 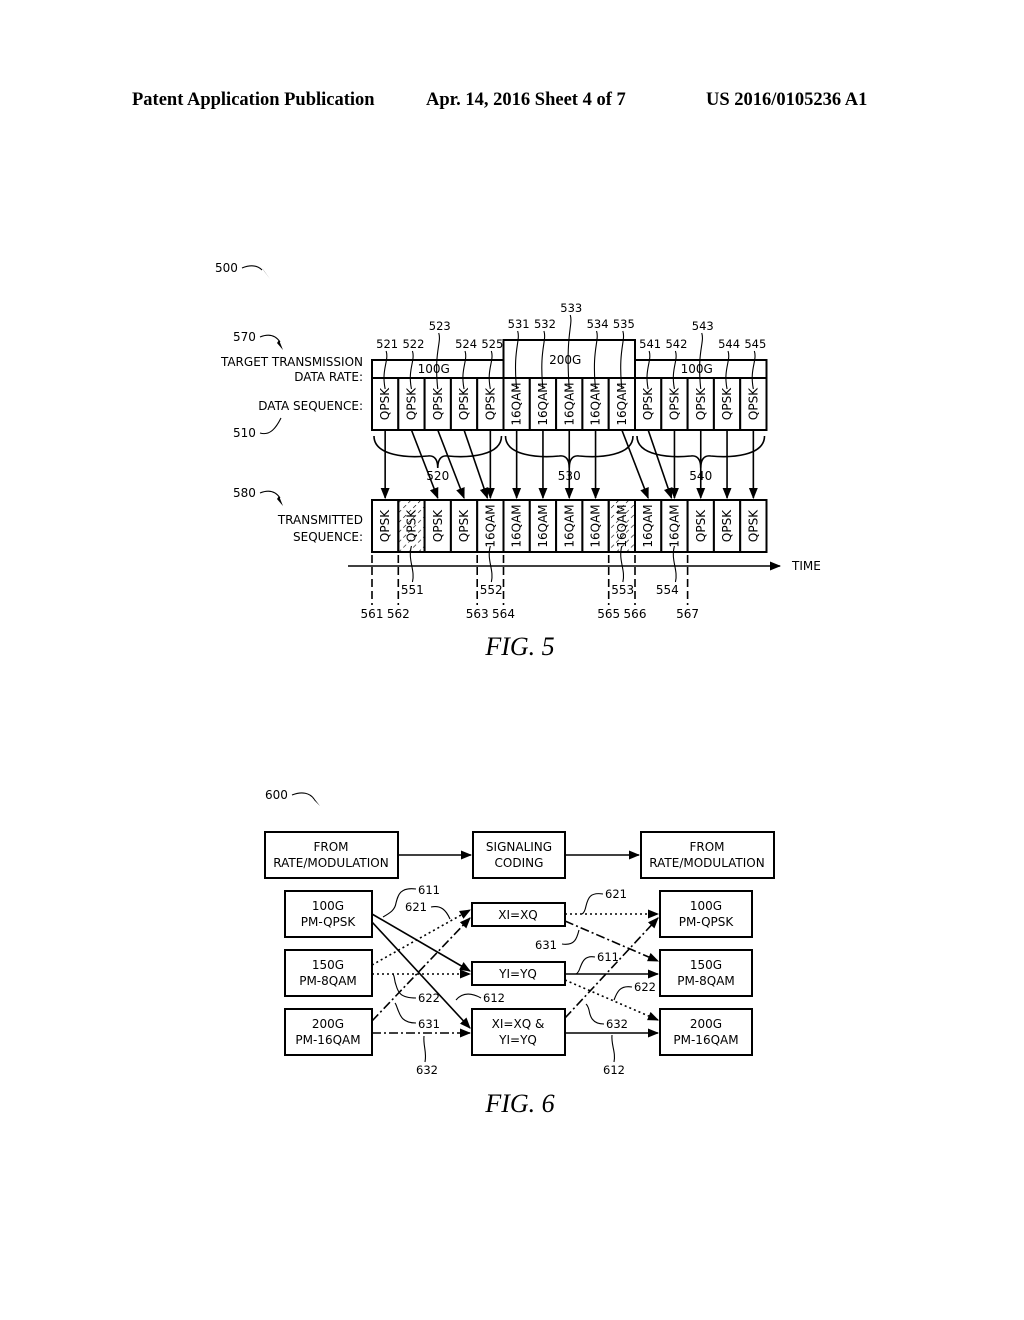 I want to click on ref-622-left: 622, so click(x=429, y=998).